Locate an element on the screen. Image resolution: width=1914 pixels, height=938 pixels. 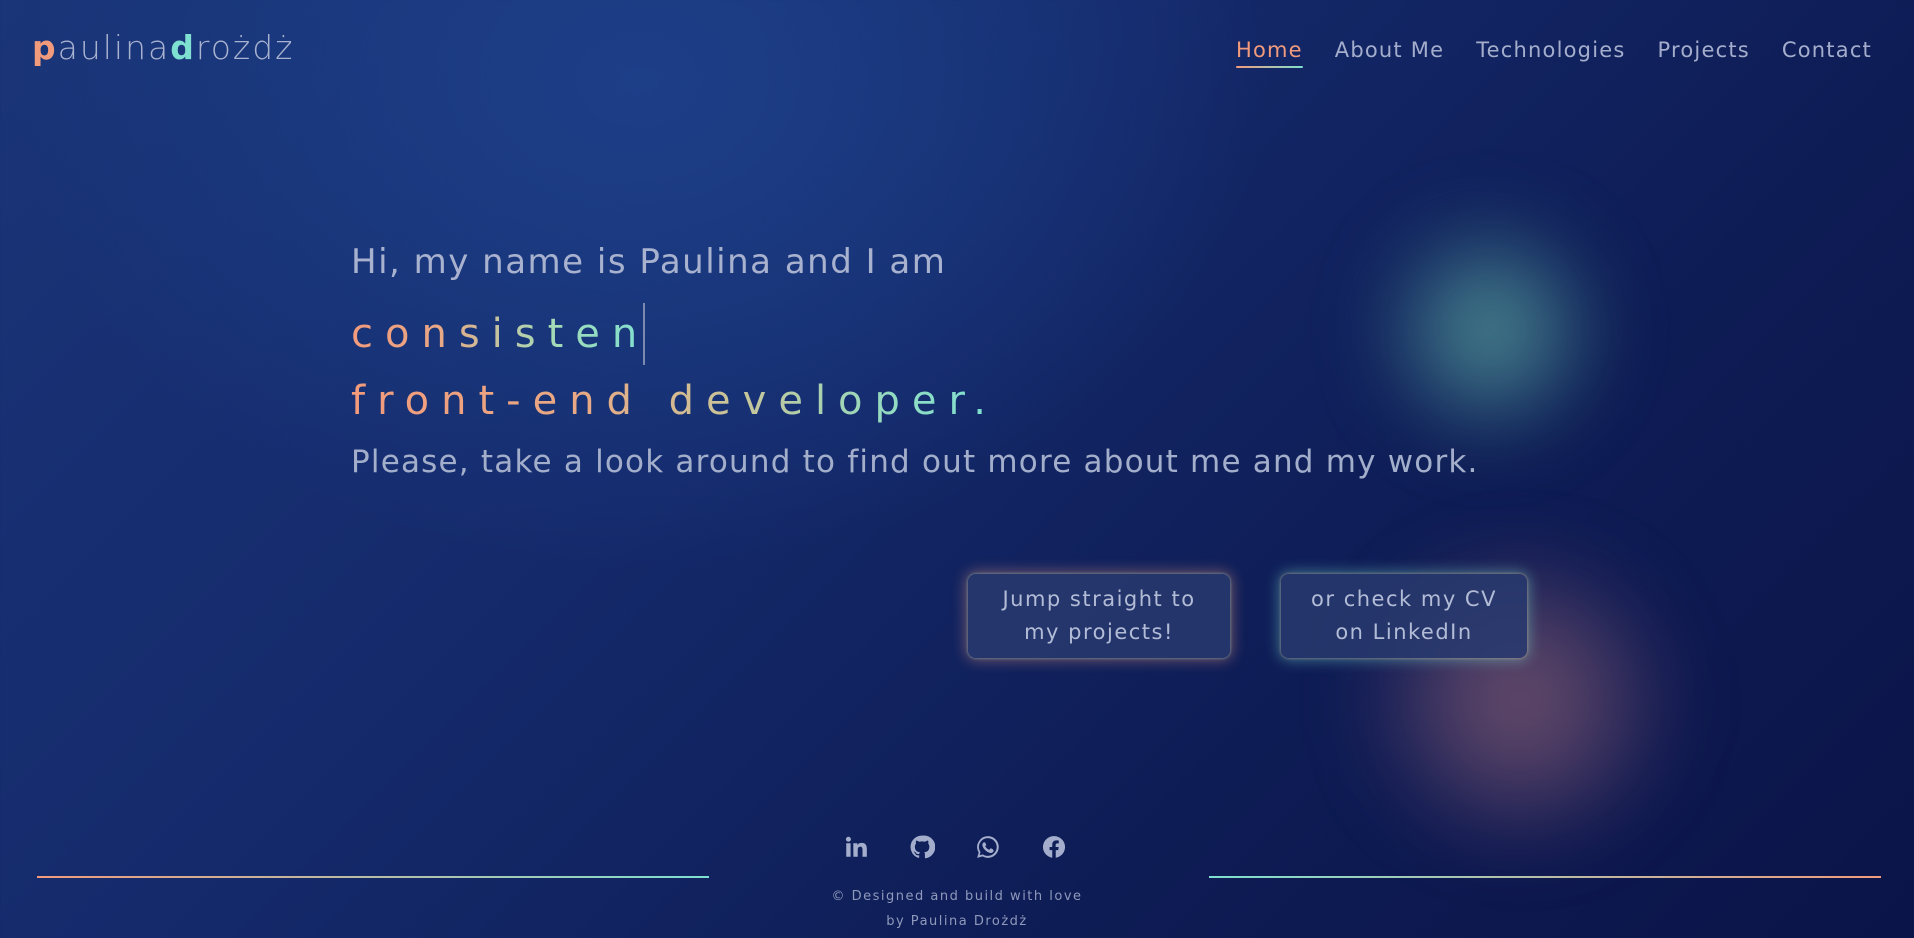
nav-contact: Contact is located at coordinates (1827, 53).